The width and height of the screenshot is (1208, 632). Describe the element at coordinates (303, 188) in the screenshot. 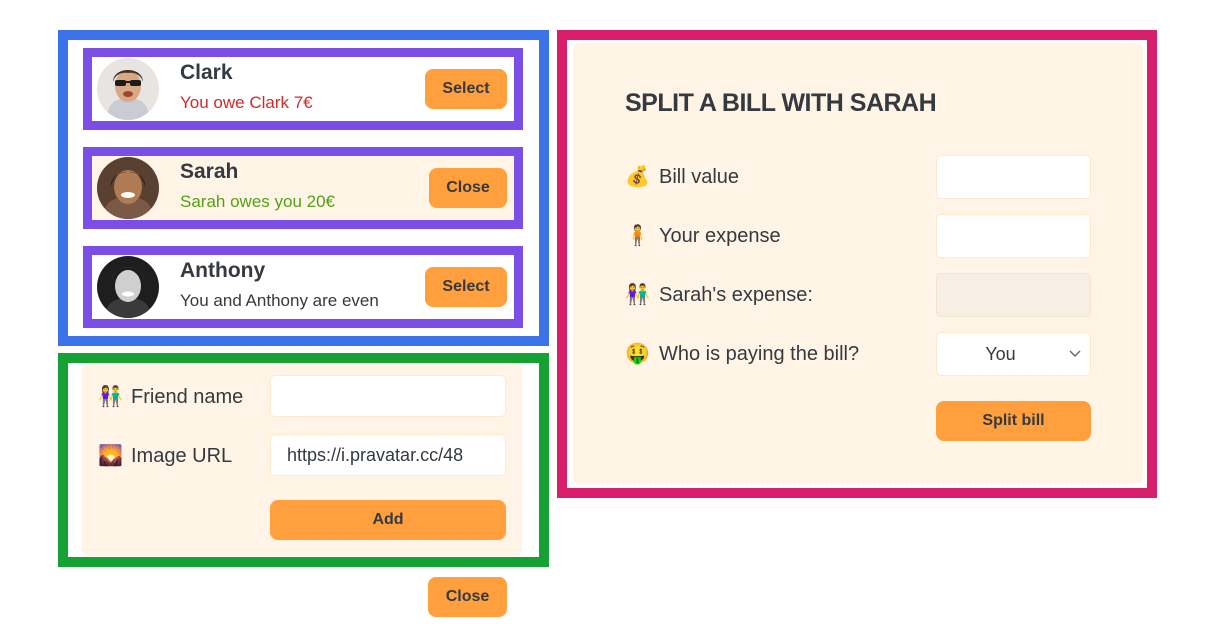

I see `friend-item-sarah: Sarah Sarah owes you 20€ Close` at that location.